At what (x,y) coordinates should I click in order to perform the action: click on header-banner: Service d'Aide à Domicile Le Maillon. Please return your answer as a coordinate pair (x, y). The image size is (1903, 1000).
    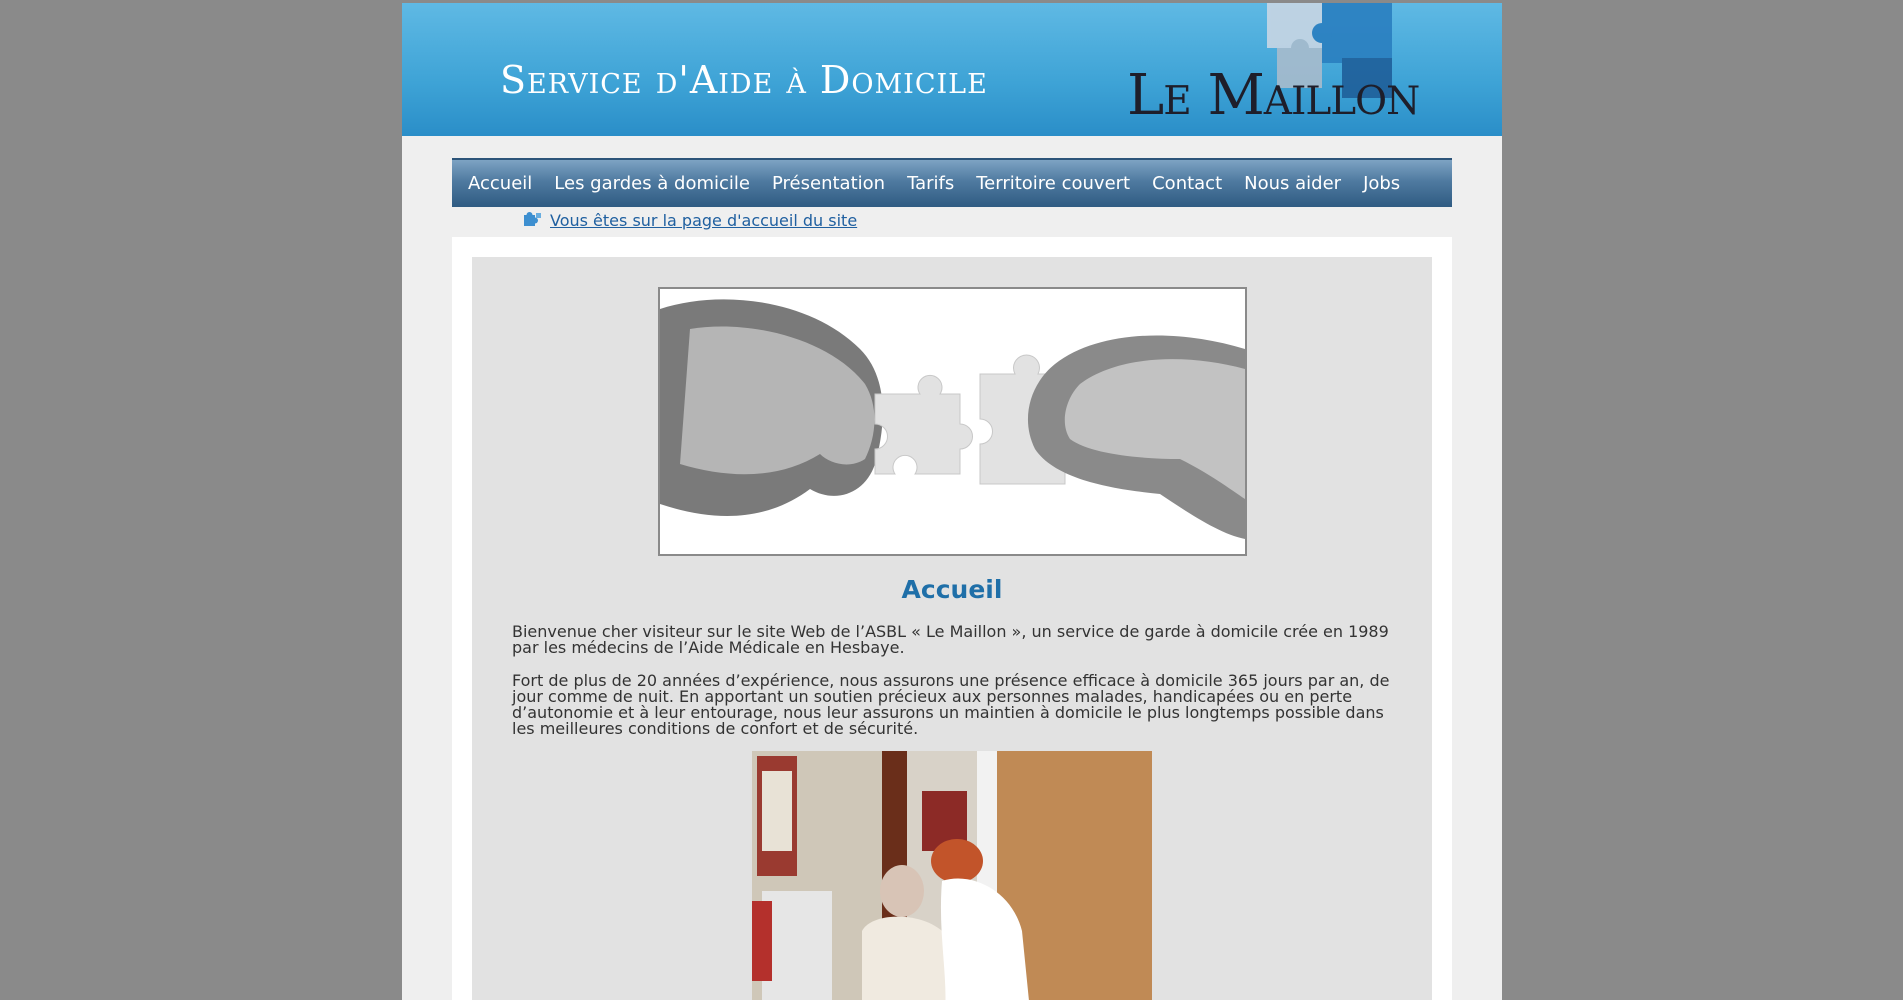
    Looking at the image, I should click on (952, 69).